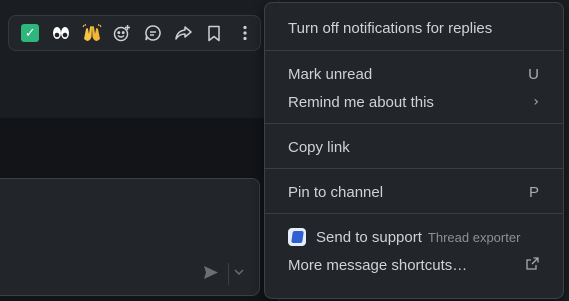 This screenshot has width=569, height=301. I want to click on reply-in-thread-button, so click(153, 33).